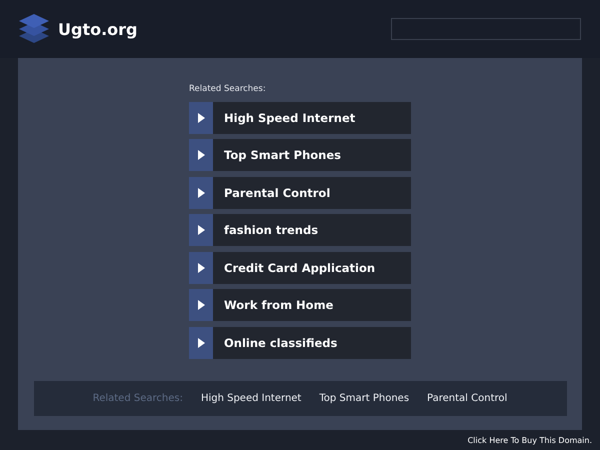  Describe the element at coordinates (227, 89) in the screenshot. I see `related-searches-heading: Related Searches:` at that location.